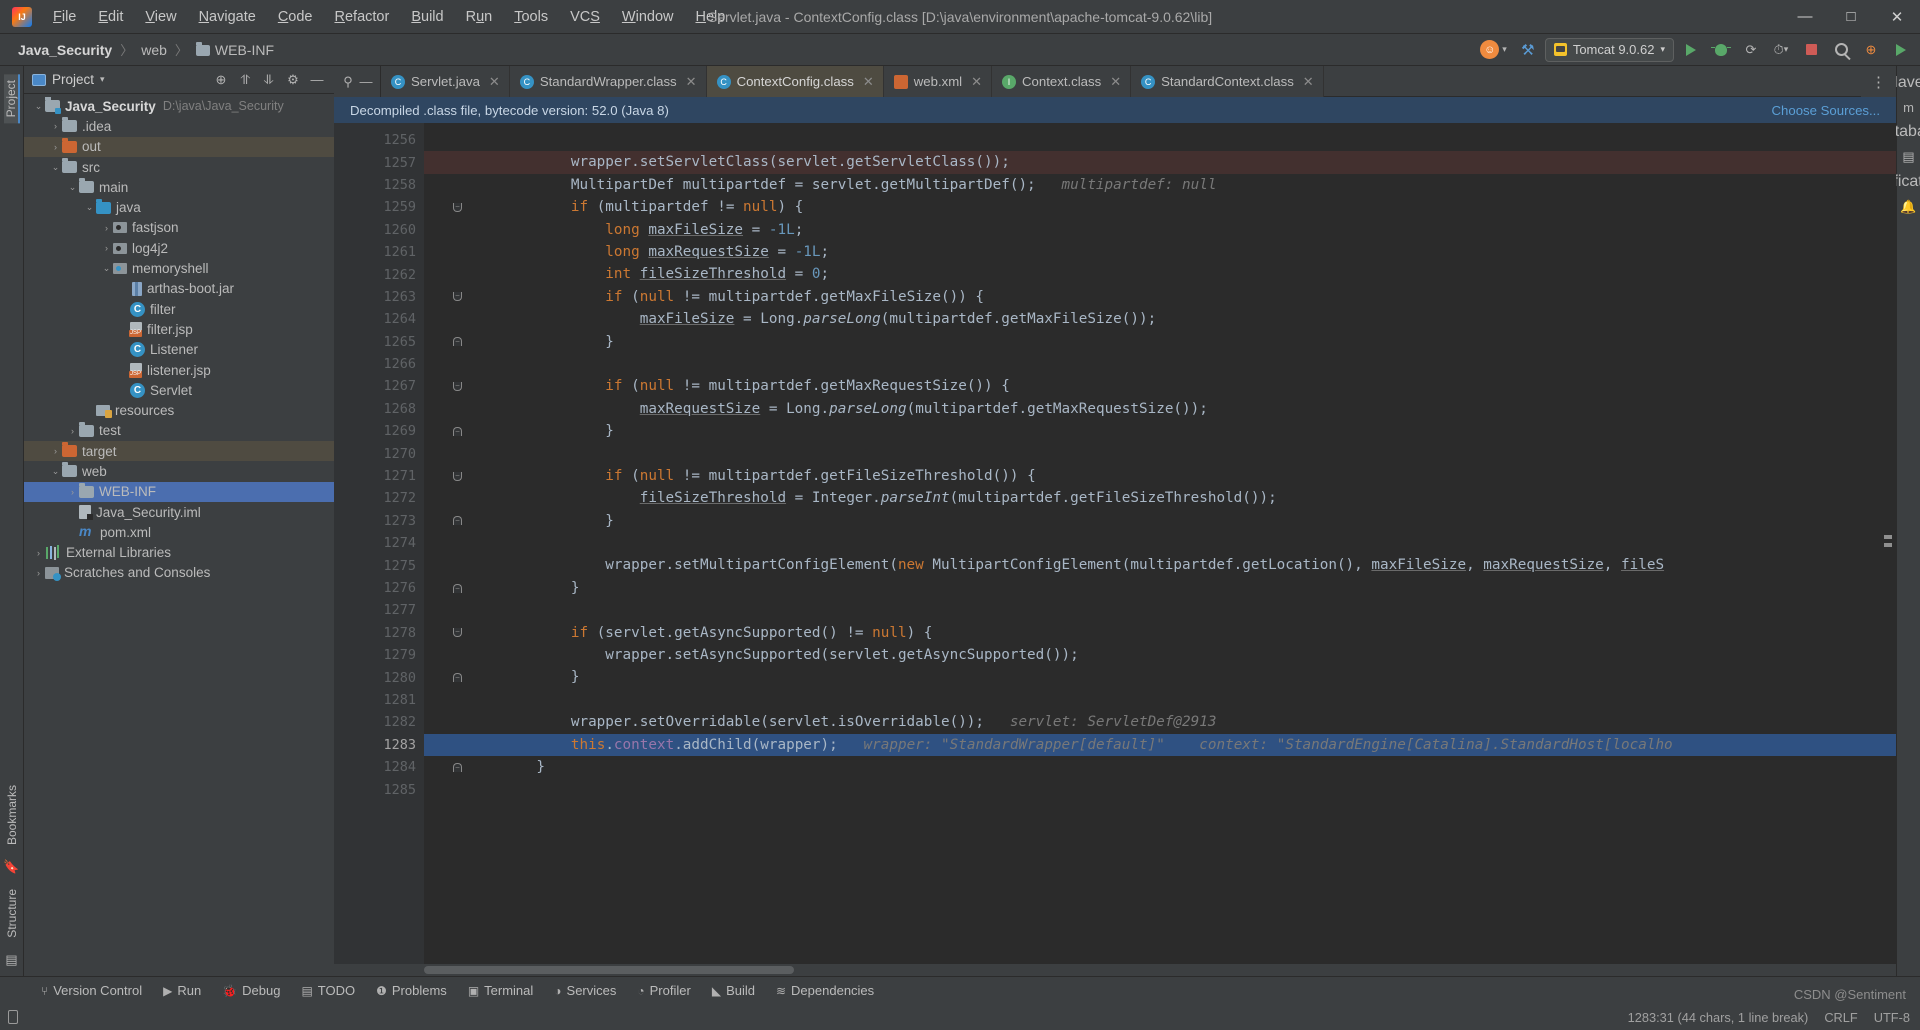  I want to click on gutter-line: 1275, so click(379, 565).